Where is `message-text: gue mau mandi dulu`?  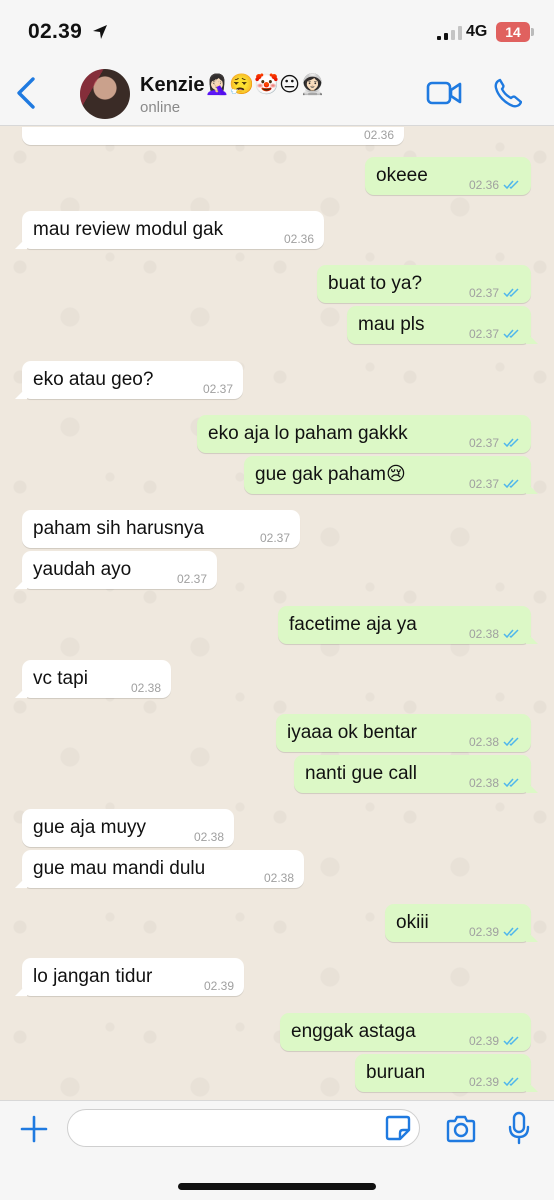
message-text: gue mau mandi dulu is located at coordinates (119, 868).